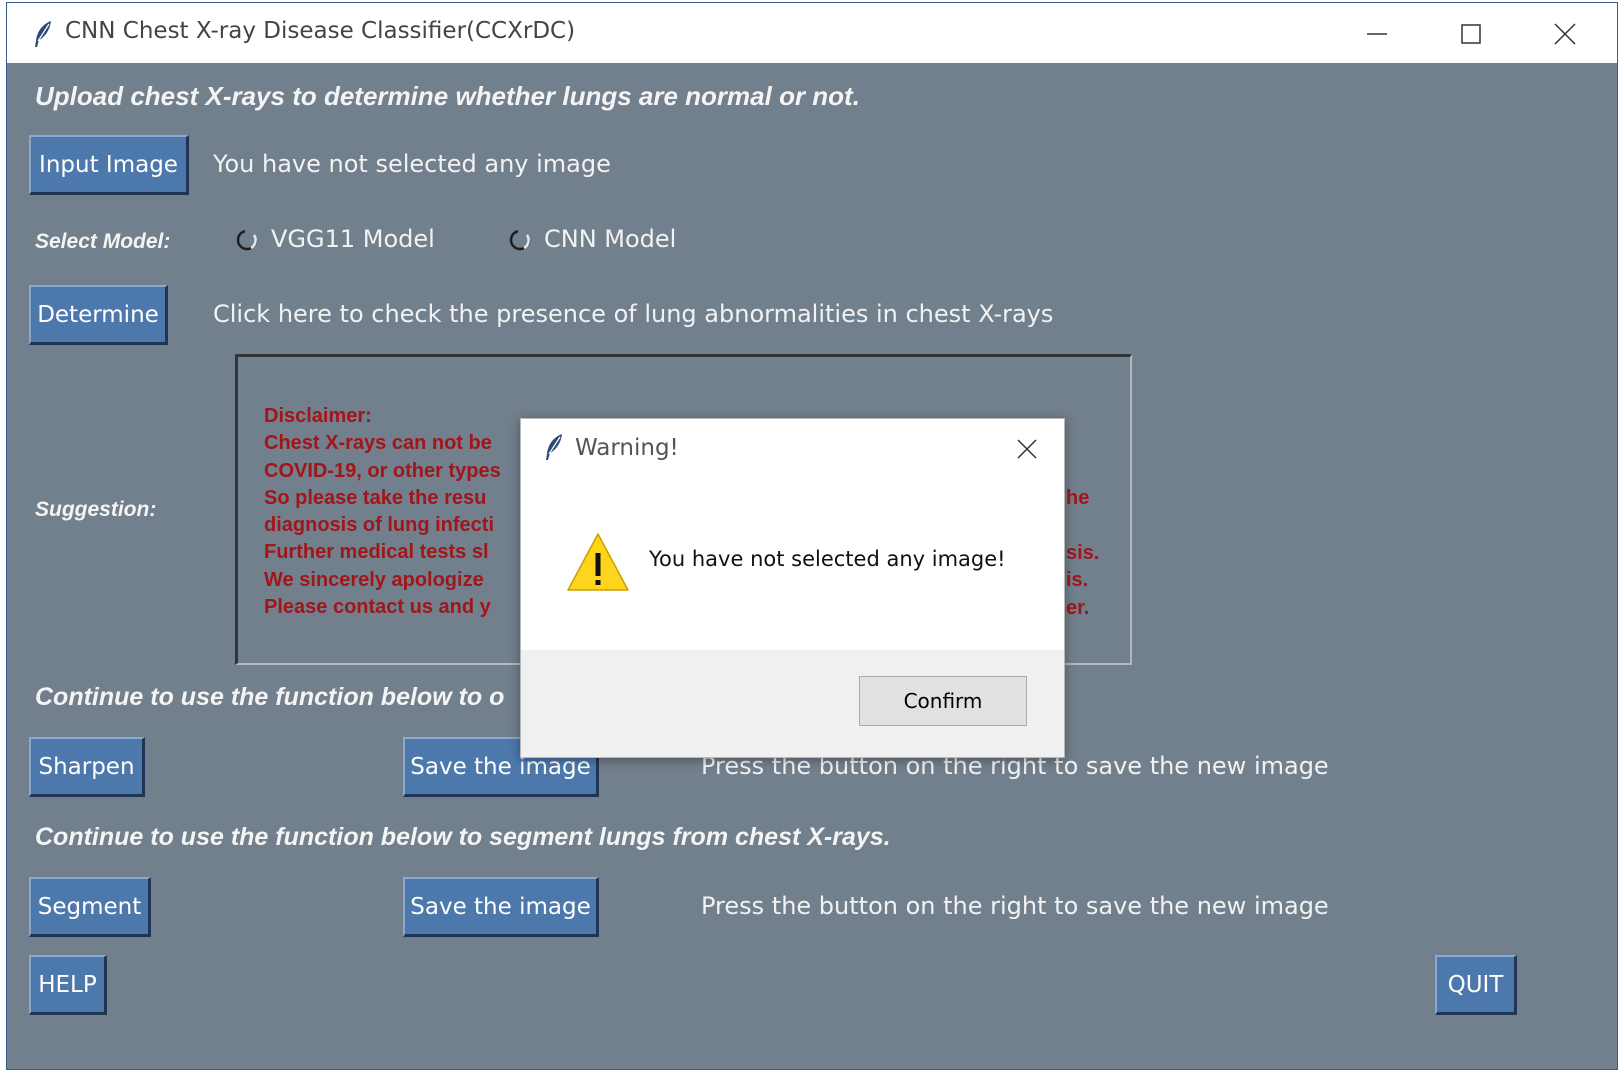  I want to click on confirm-button: Confirm, so click(943, 701).